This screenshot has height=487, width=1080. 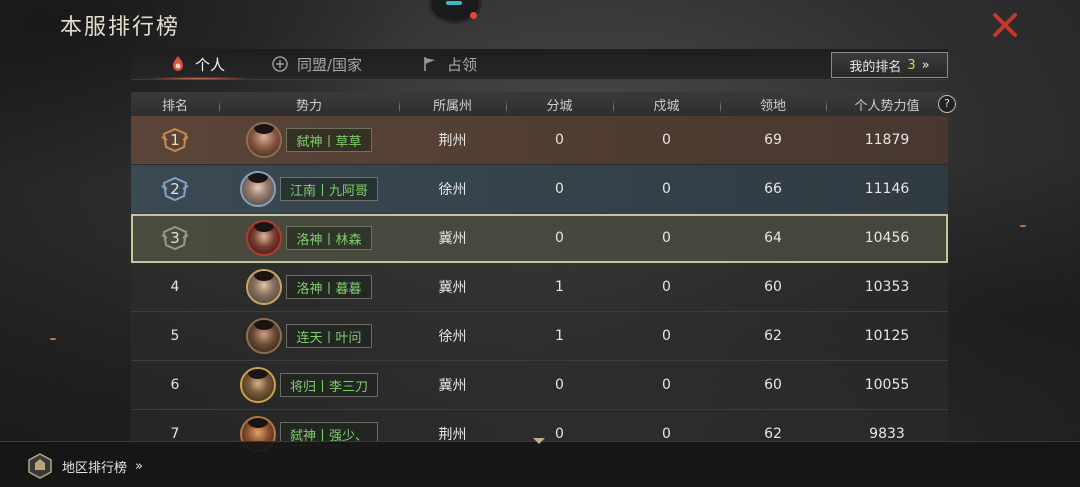 I want to click on bottom-bar: 地区排行榜 », so click(x=540, y=464).